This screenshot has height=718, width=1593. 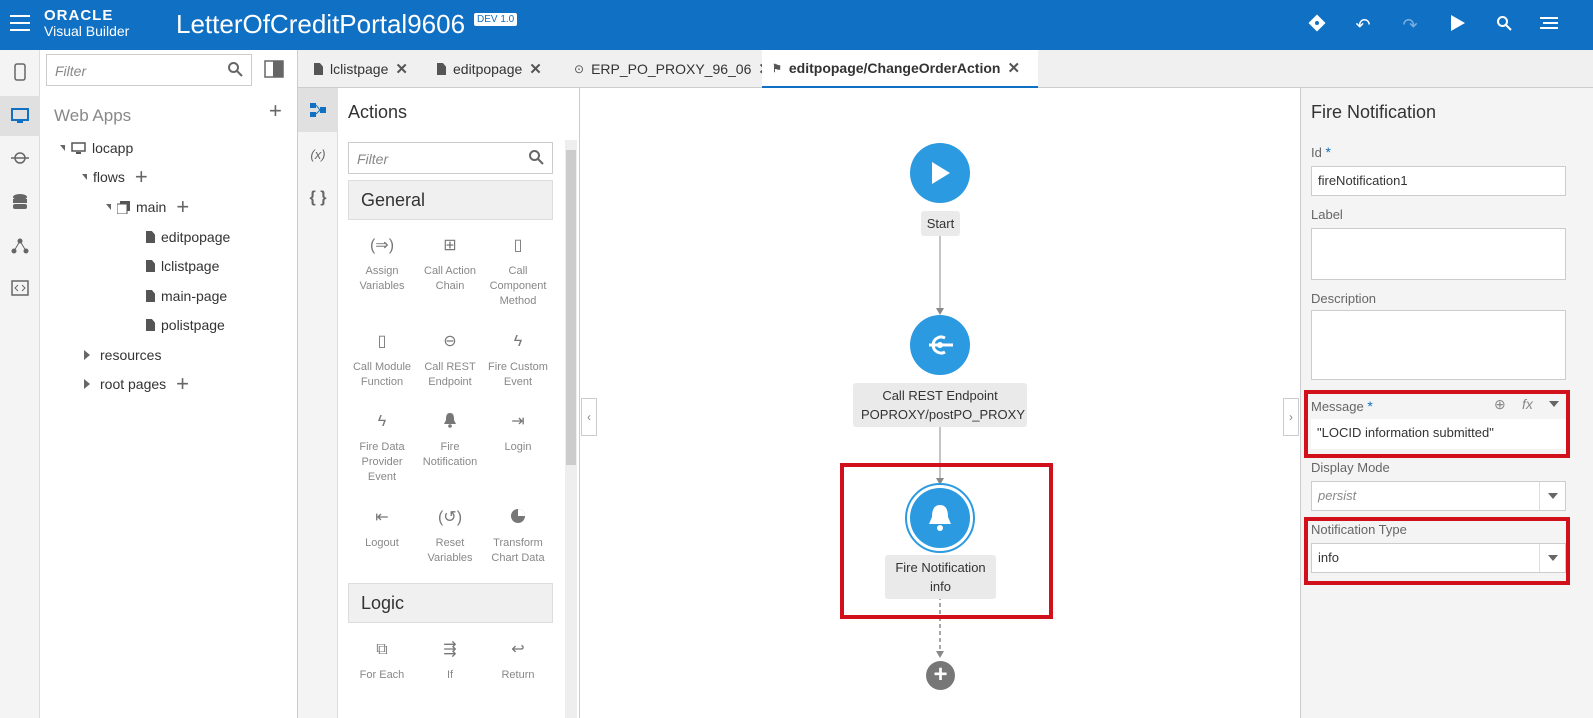 I want to click on code-icon: { }, so click(x=318, y=198).